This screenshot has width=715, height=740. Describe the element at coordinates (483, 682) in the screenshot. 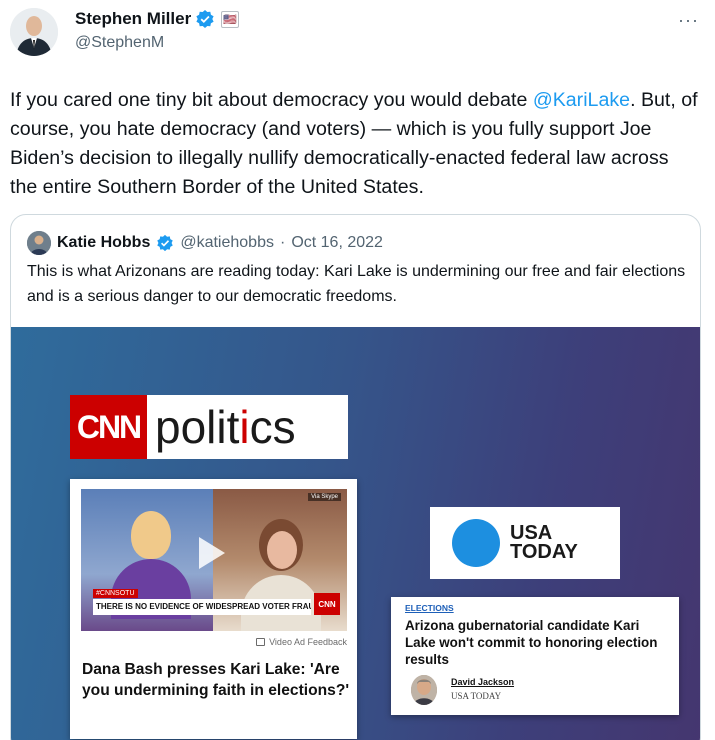

I see `byline-name: David Jackson` at that location.